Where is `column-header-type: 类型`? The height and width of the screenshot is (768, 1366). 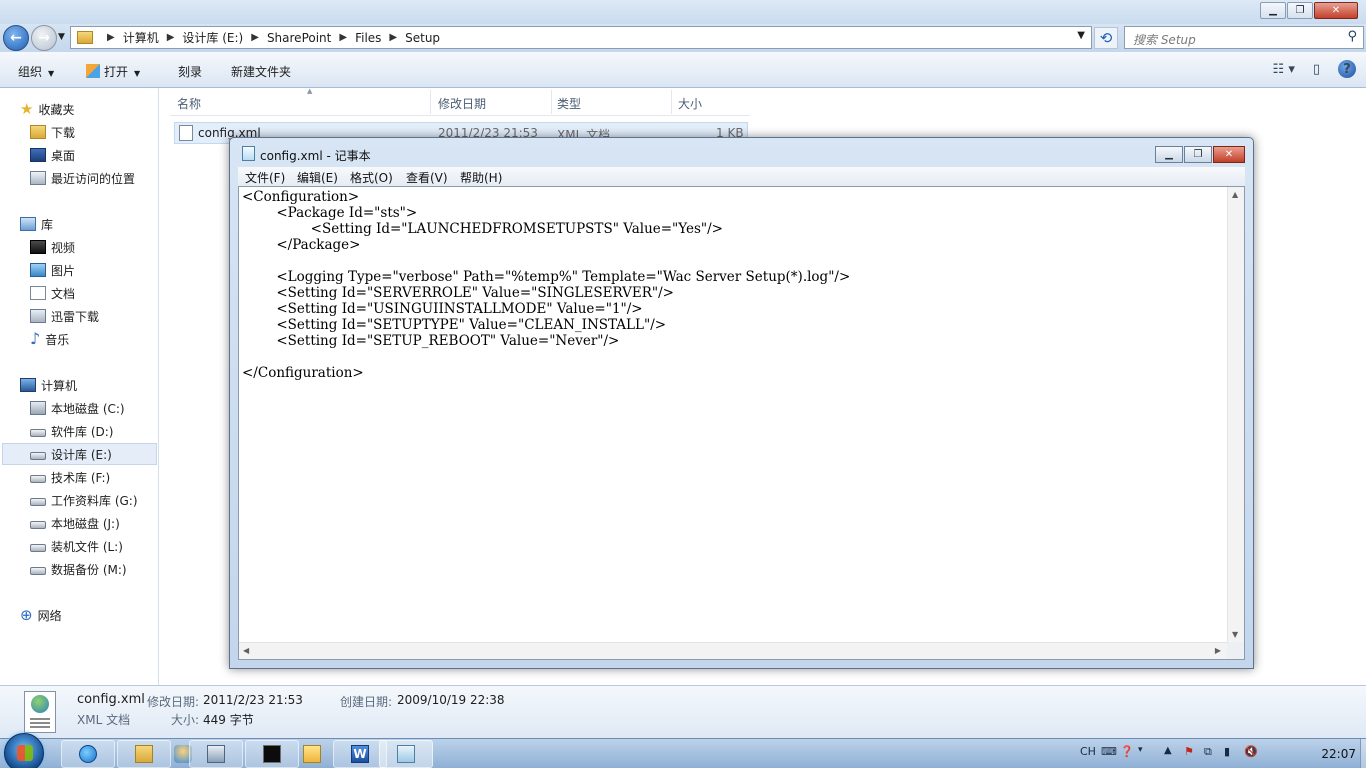
column-header-type: 类型 is located at coordinates (569, 105).